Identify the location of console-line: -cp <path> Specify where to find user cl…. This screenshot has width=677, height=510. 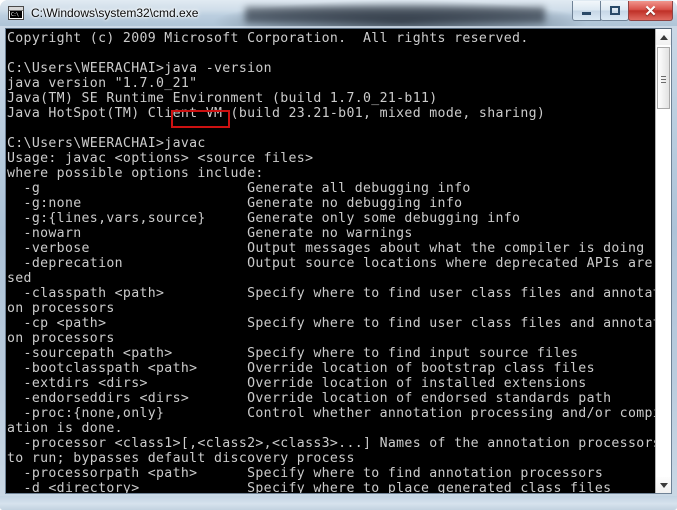
(331, 323).